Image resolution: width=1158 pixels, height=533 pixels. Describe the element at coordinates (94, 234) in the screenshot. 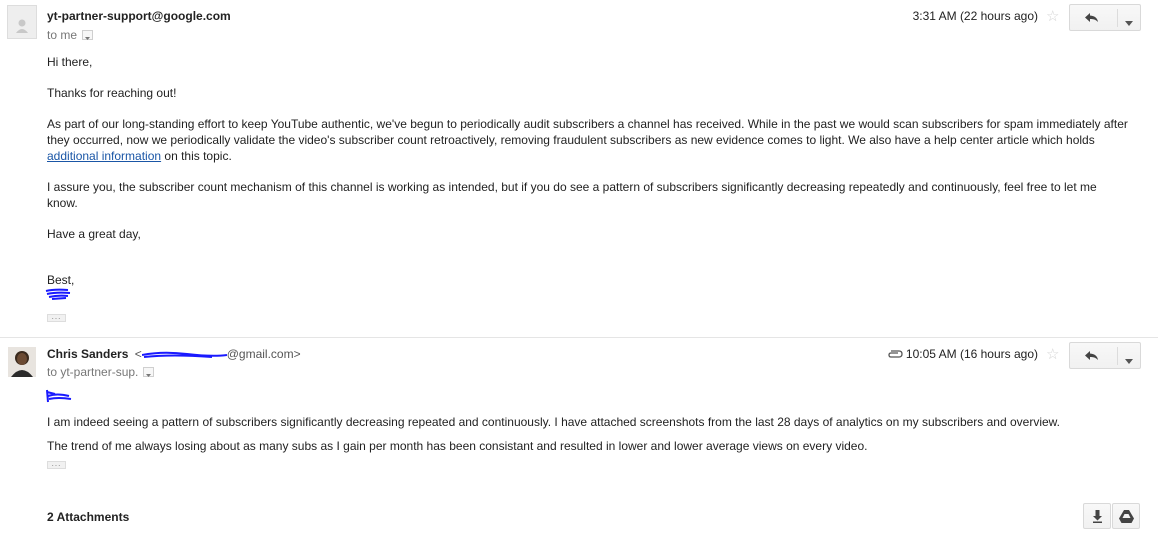

I see `paragraph-4: Have a great day,` at that location.